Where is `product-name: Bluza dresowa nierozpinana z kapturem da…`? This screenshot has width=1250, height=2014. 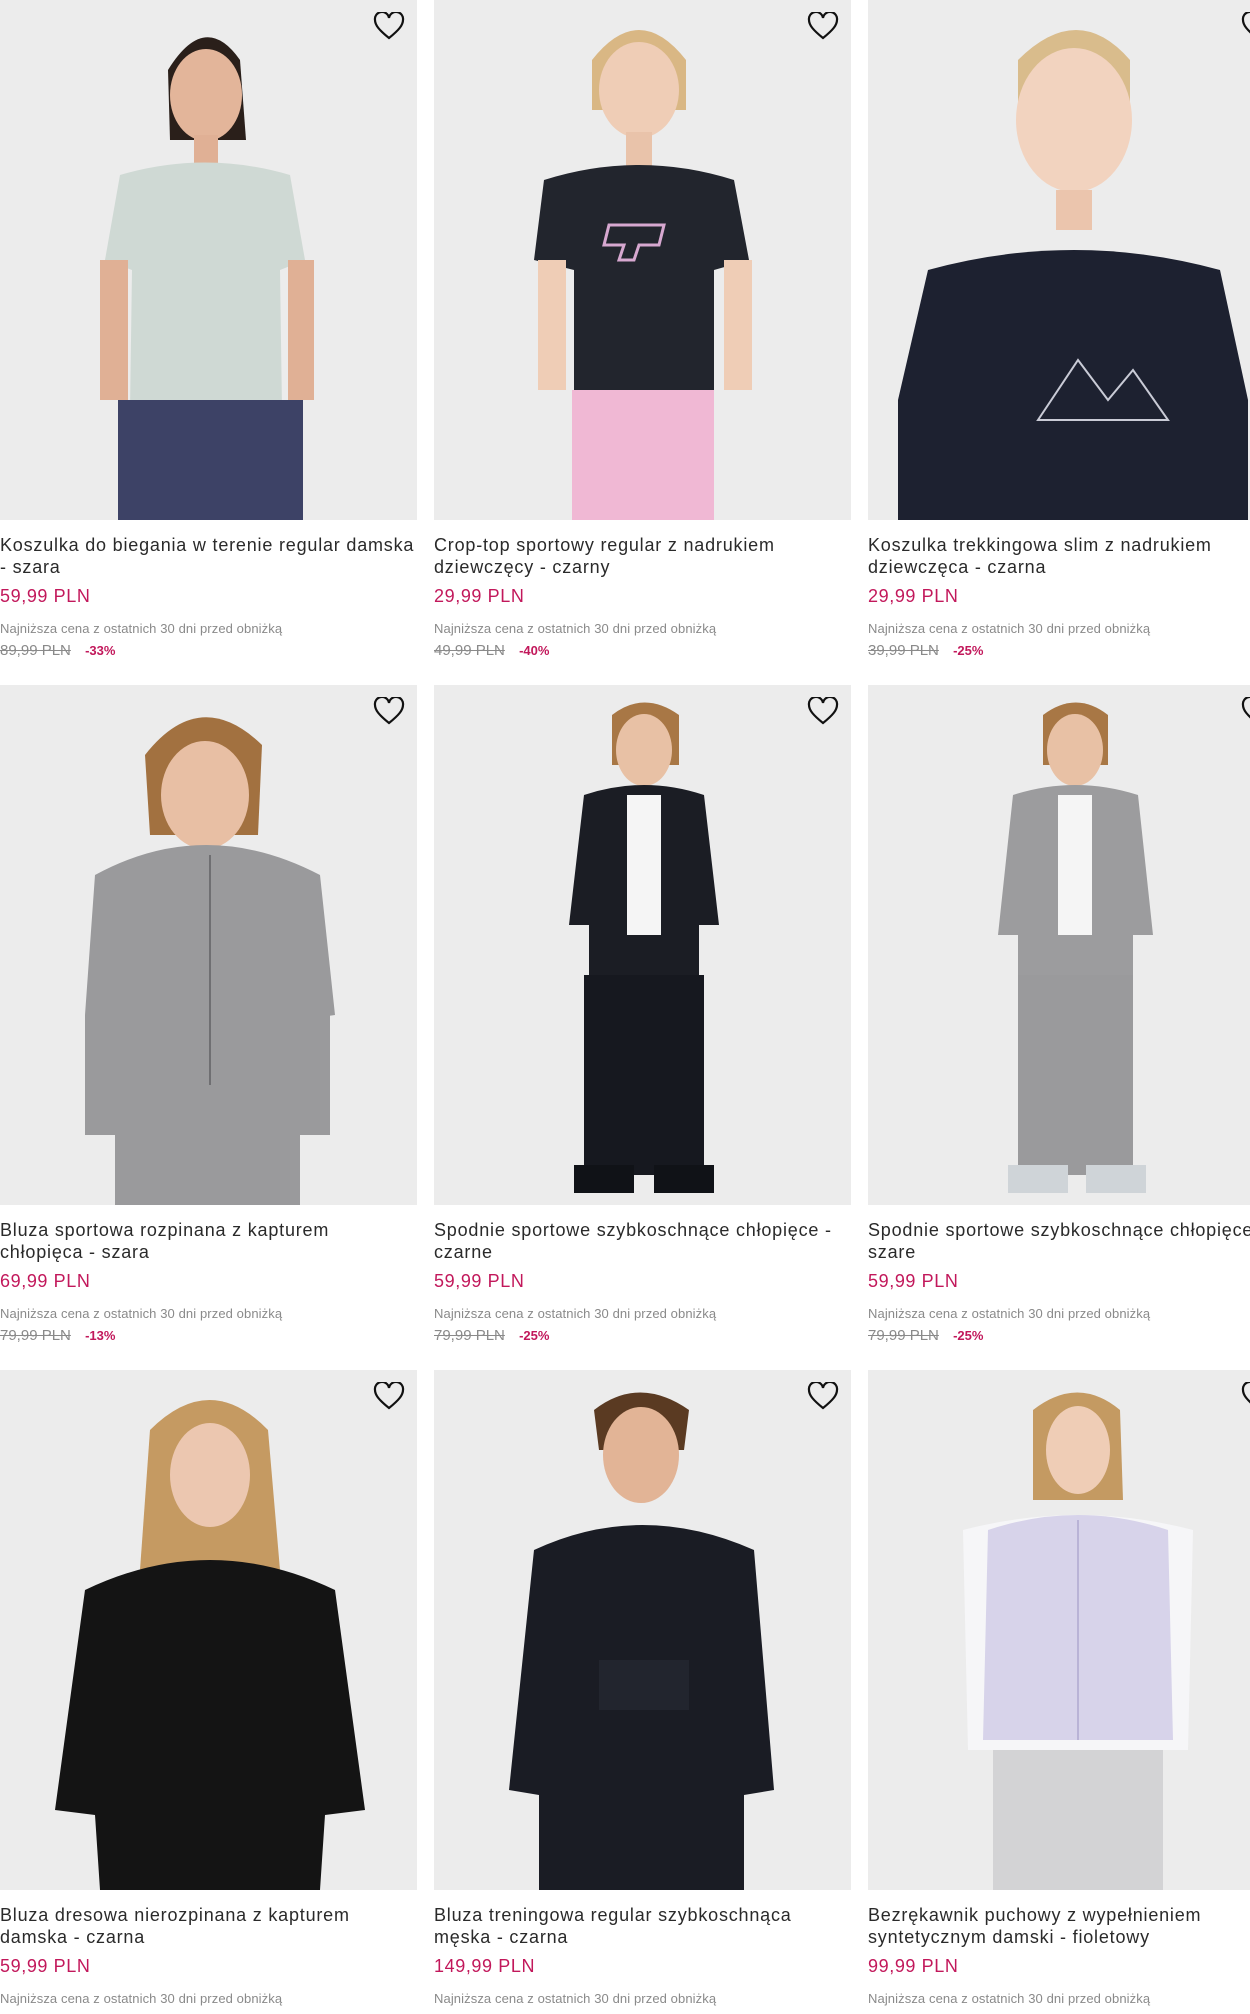
product-name: Bluza dresowa nierozpinana z kapturem da… is located at coordinates (208, 1926).